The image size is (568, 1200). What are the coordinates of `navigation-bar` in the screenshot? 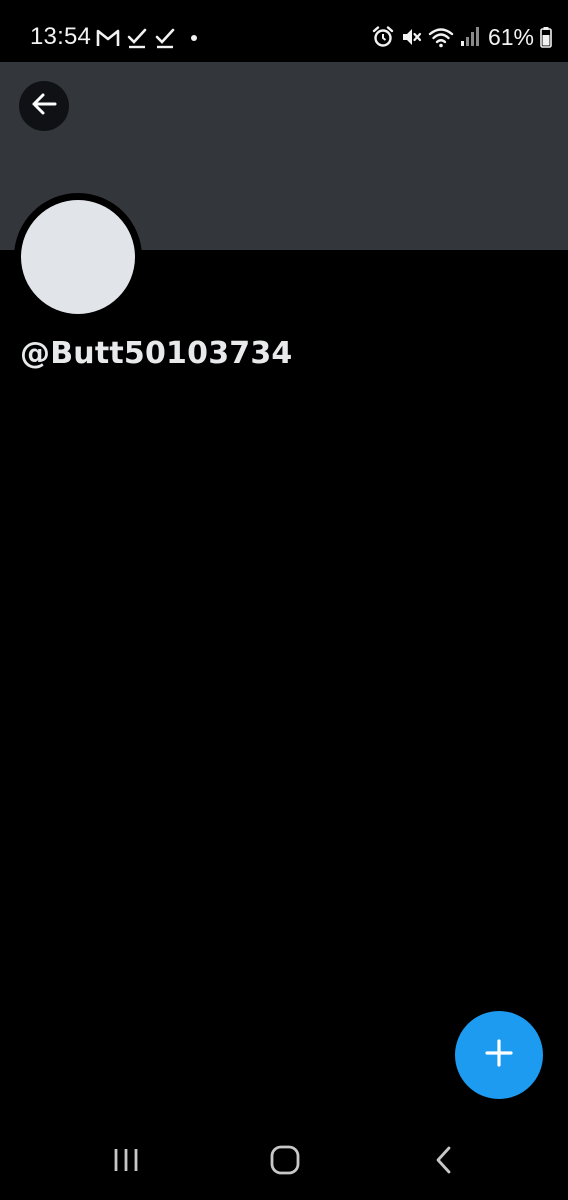 It's located at (284, 1162).